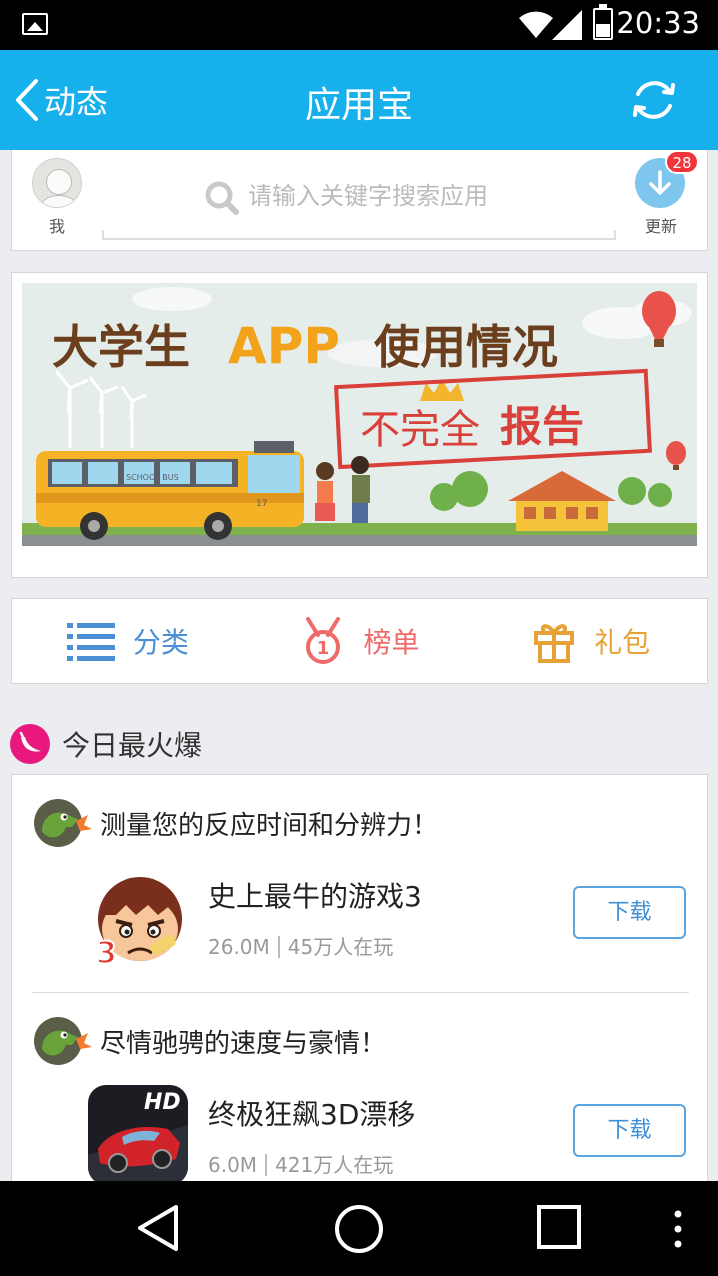  Describe the element at coordinates (322, 648) in the screenshot. I see `svg-text: 1` at that location.